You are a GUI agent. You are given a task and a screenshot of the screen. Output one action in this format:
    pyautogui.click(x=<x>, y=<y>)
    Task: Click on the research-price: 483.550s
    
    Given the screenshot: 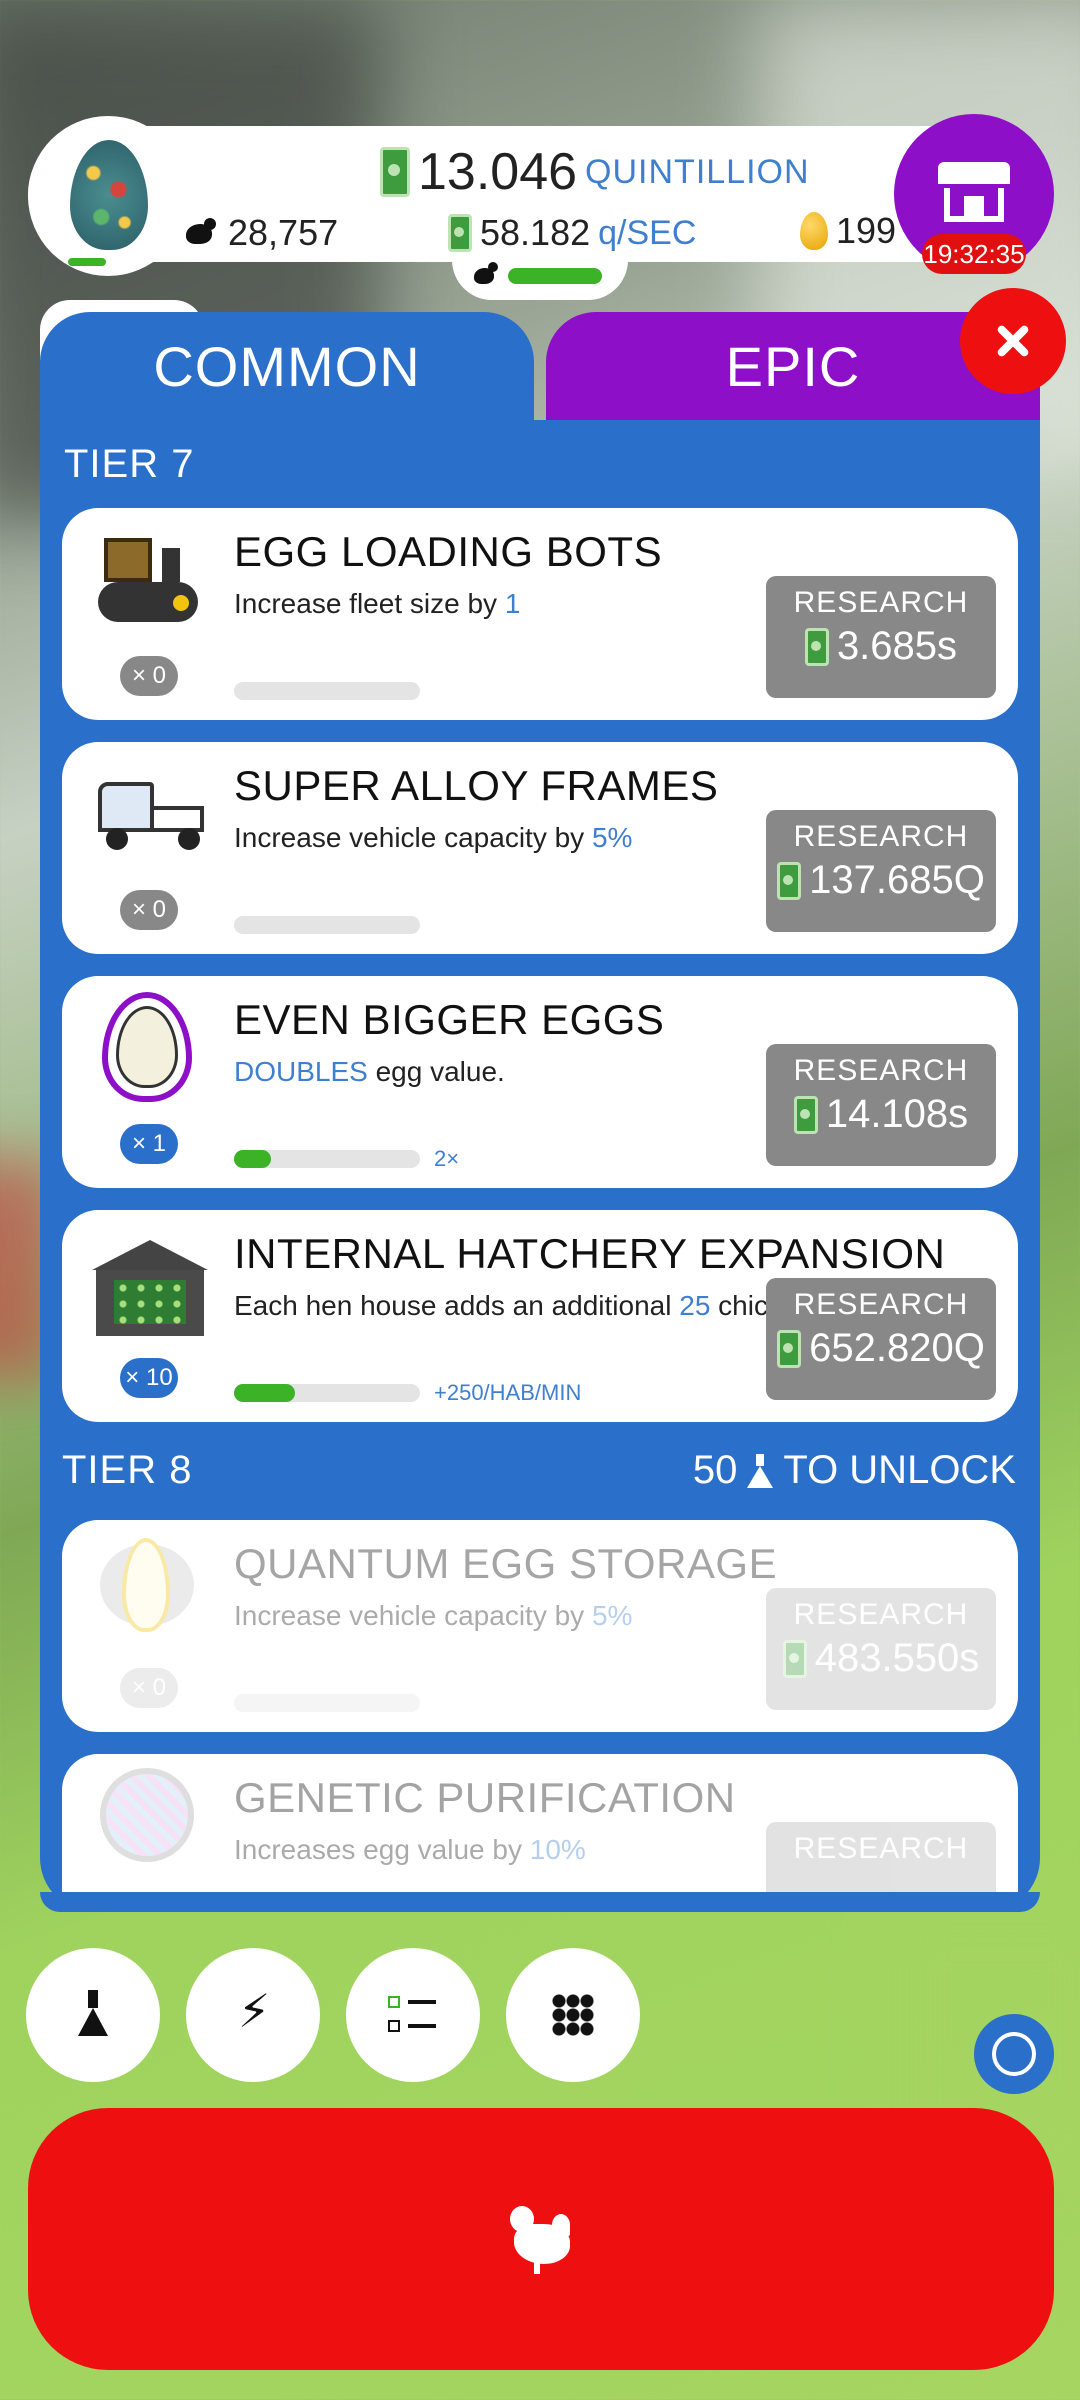 What is the action you would take?
    pyautogui.click(x=897, y=1658)
    